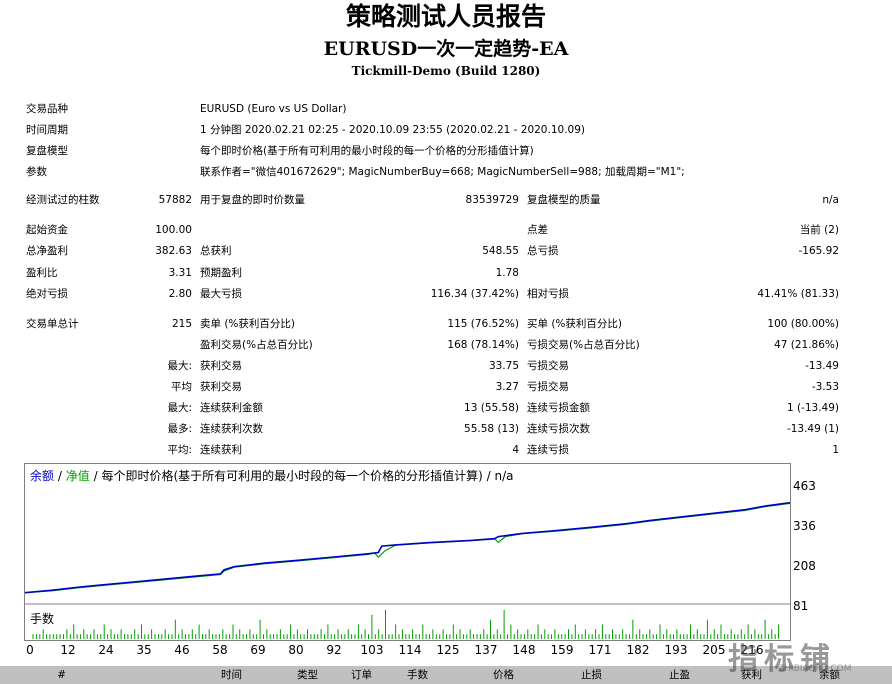  Describe the element at coordinates (798, 294) in the screenshot. I see `rel-drawdown-value: 41.41% (81.33)` at that location.